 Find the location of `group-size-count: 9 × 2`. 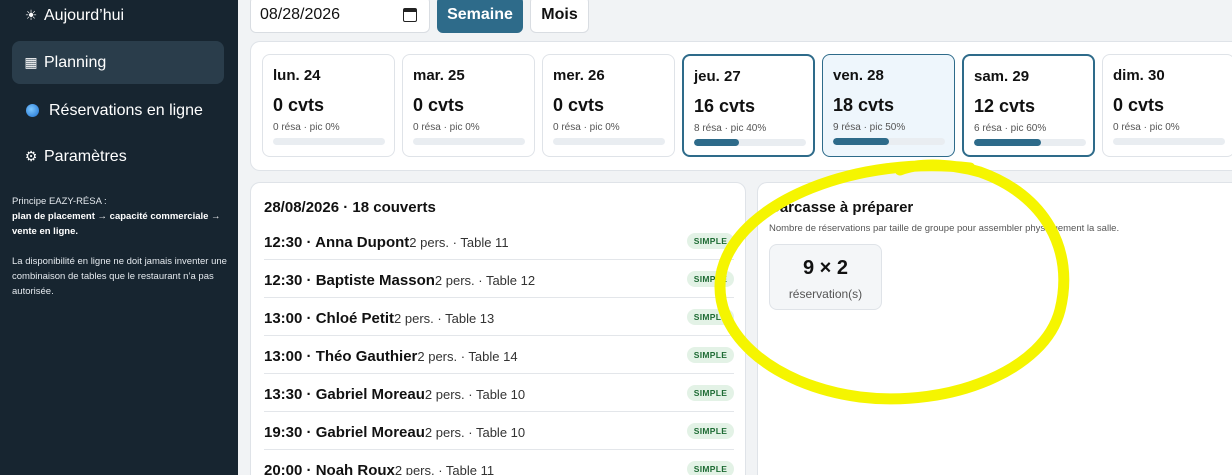

group-size-count: 9 × 2 is located at coordinates (825, 268).